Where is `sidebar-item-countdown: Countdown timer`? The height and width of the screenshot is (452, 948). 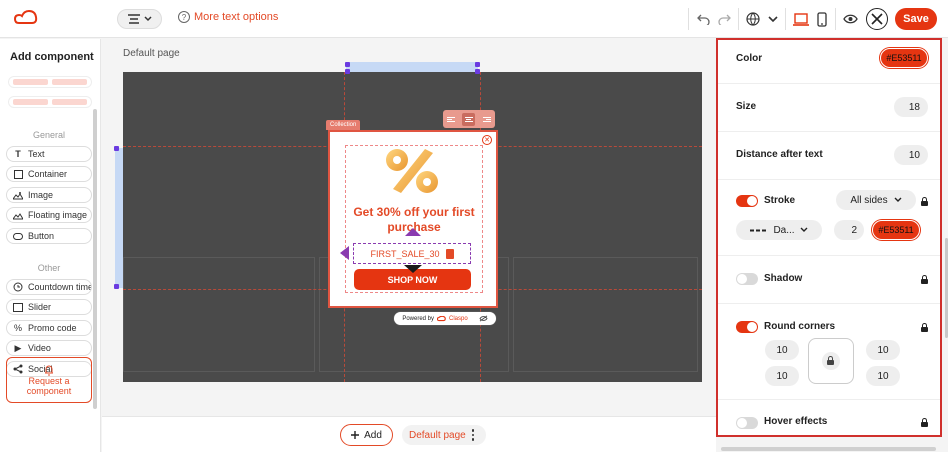
sidebar-item-countdown: Countdown timer is located at coordinates (49, 287).